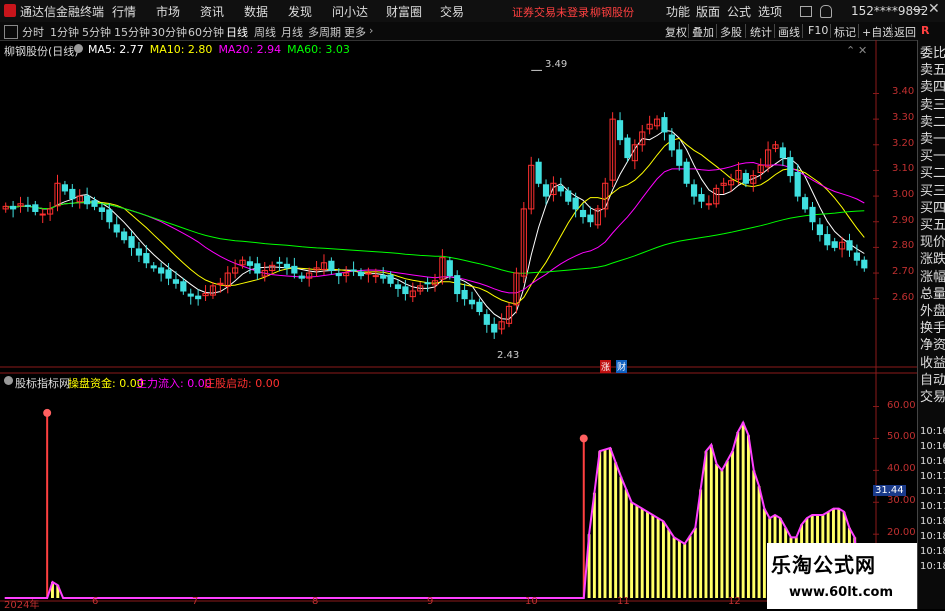 This screenshot has height=611, width=945. What do you see at coordinates (265, 32) in the screenshot?
I see `period-weekly: 周线` at bounding box center [265, 32].